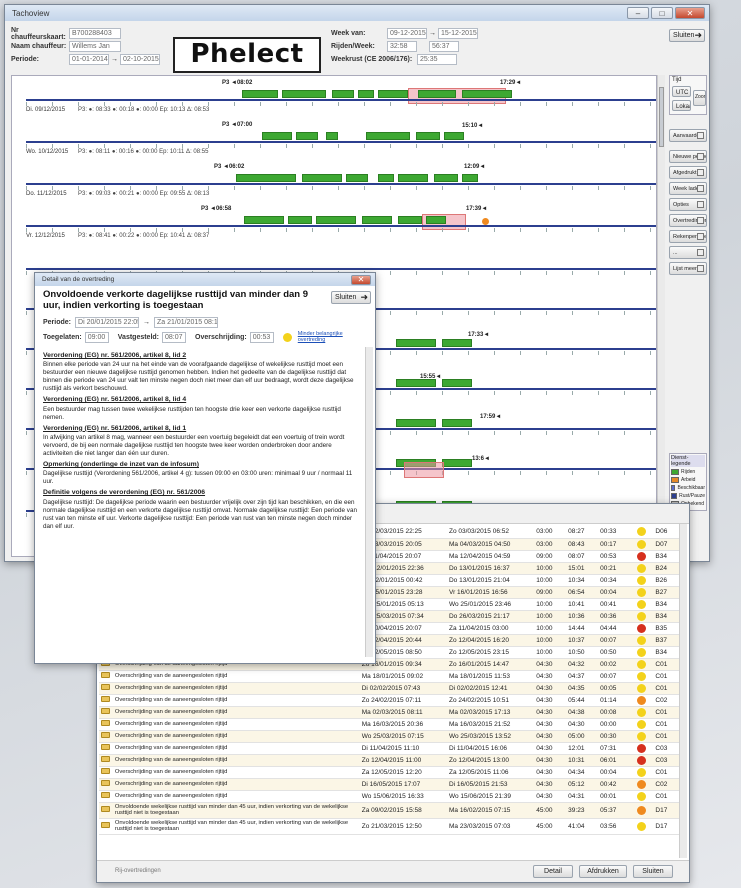 Image resolution: width=741 pixels, height=888 pixels. Describe the element at coordinates (681, 91) in the screenshot. I see `utc-button: UTC` at that location.